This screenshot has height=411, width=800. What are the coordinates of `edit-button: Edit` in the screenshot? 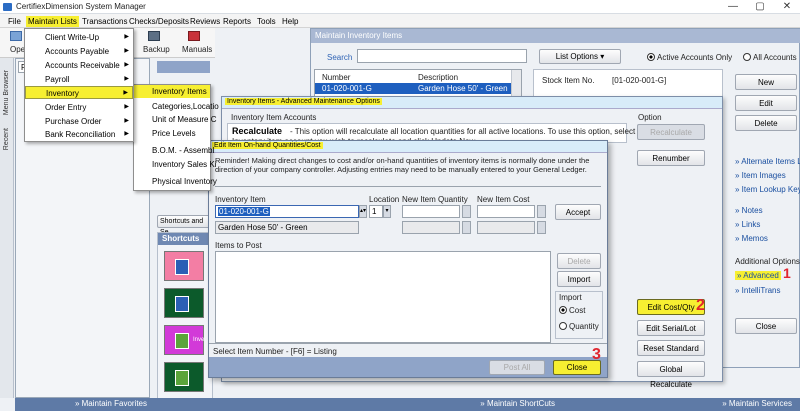 It's located at (766, 103).